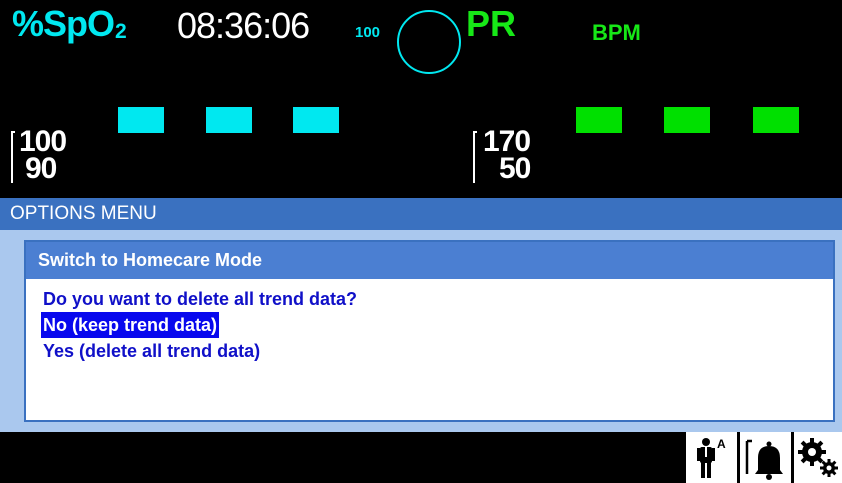 Image resolution: width=842 pixels, height=483 pixels. I want to click on spo2-high-limit: 100, so click(43, 141).